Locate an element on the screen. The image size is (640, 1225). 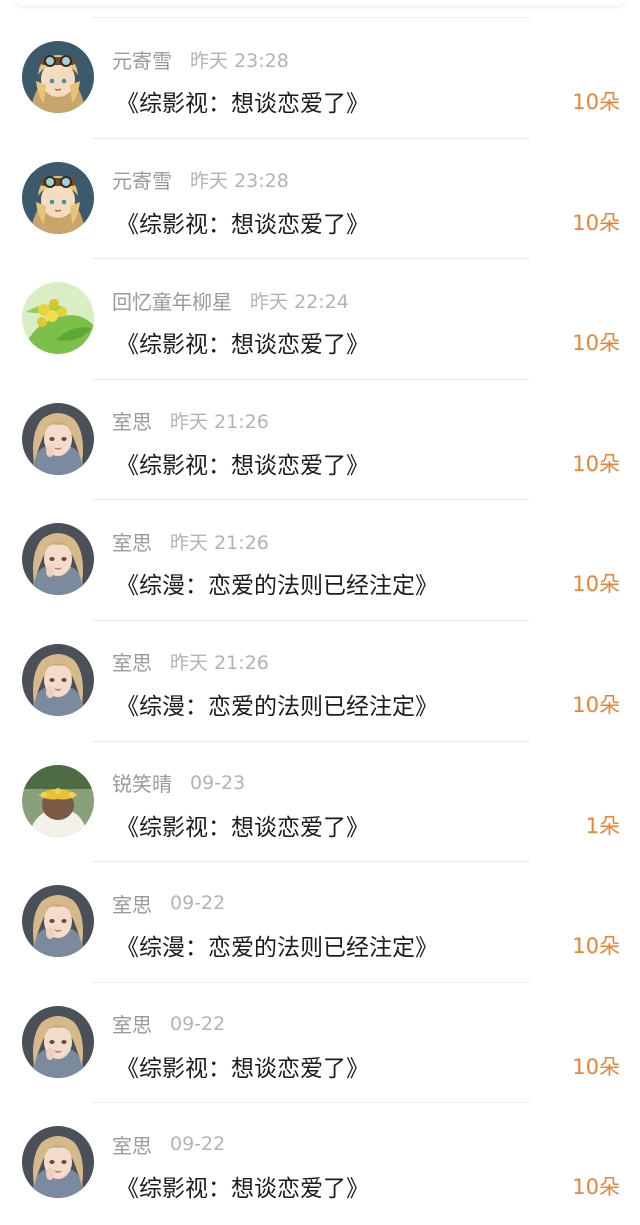
list-item: 室思 09-22 《综漫：恋爱的法则已经注定》 10朵 is located at coordinates (320, 921).